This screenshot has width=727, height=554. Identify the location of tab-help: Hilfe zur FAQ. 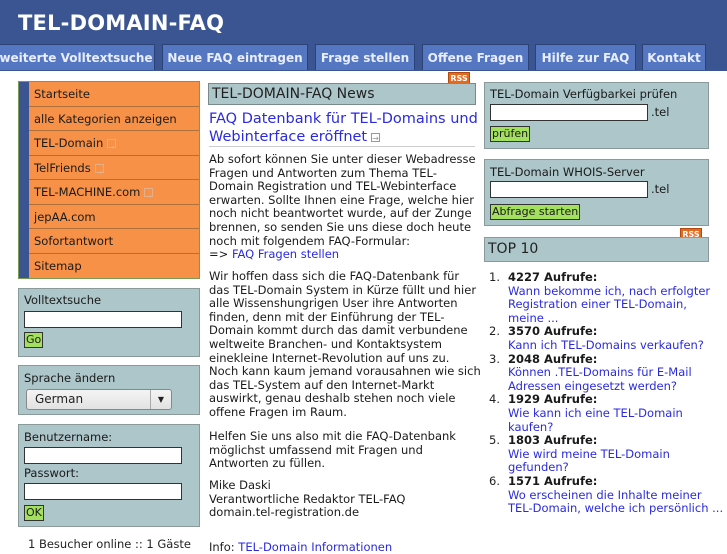
(585, 57).